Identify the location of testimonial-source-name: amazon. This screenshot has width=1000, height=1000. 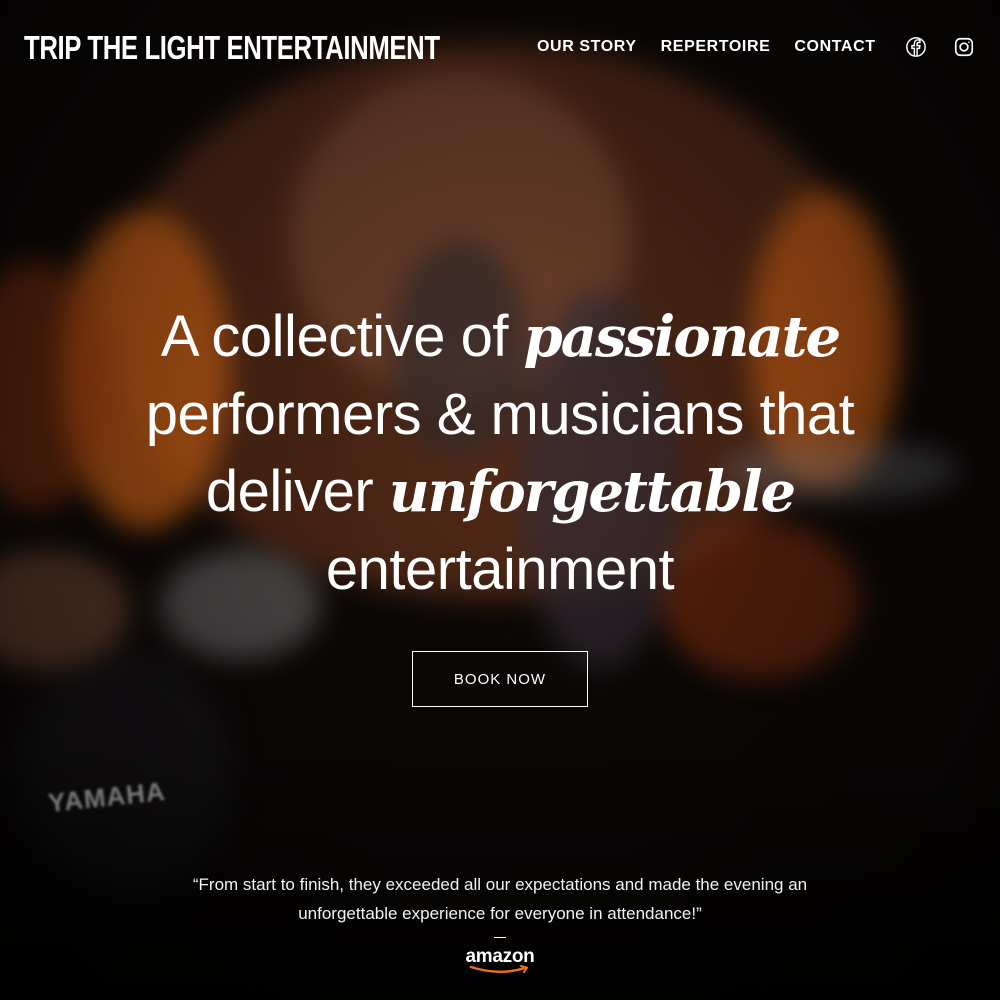
(500, 956).